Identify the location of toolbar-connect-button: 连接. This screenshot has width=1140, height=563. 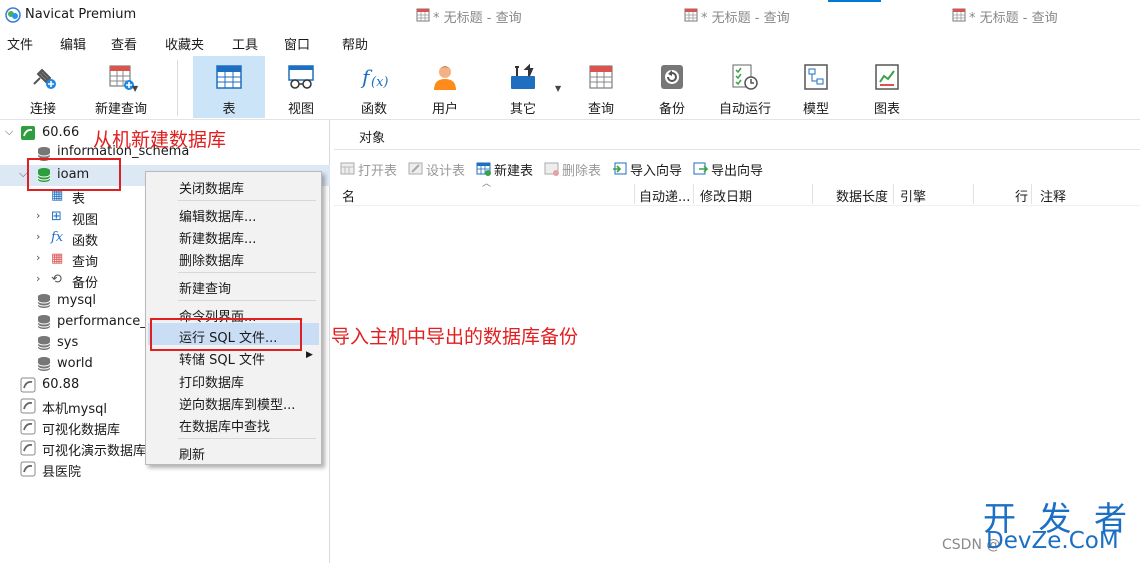
(43, 87).